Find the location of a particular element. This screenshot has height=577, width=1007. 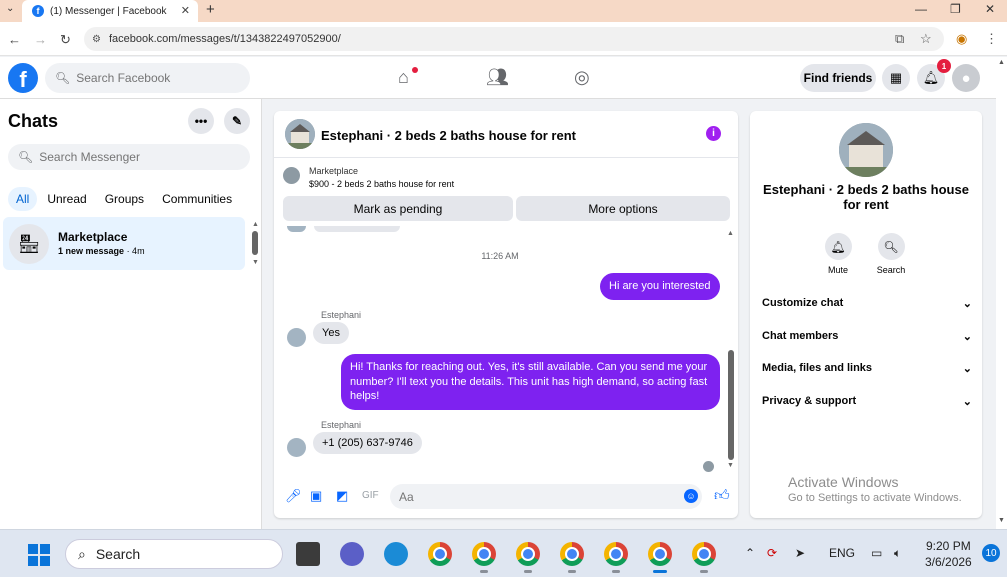

thumbs-up-icon: 👍︎ is located at coordinates (722, 496).